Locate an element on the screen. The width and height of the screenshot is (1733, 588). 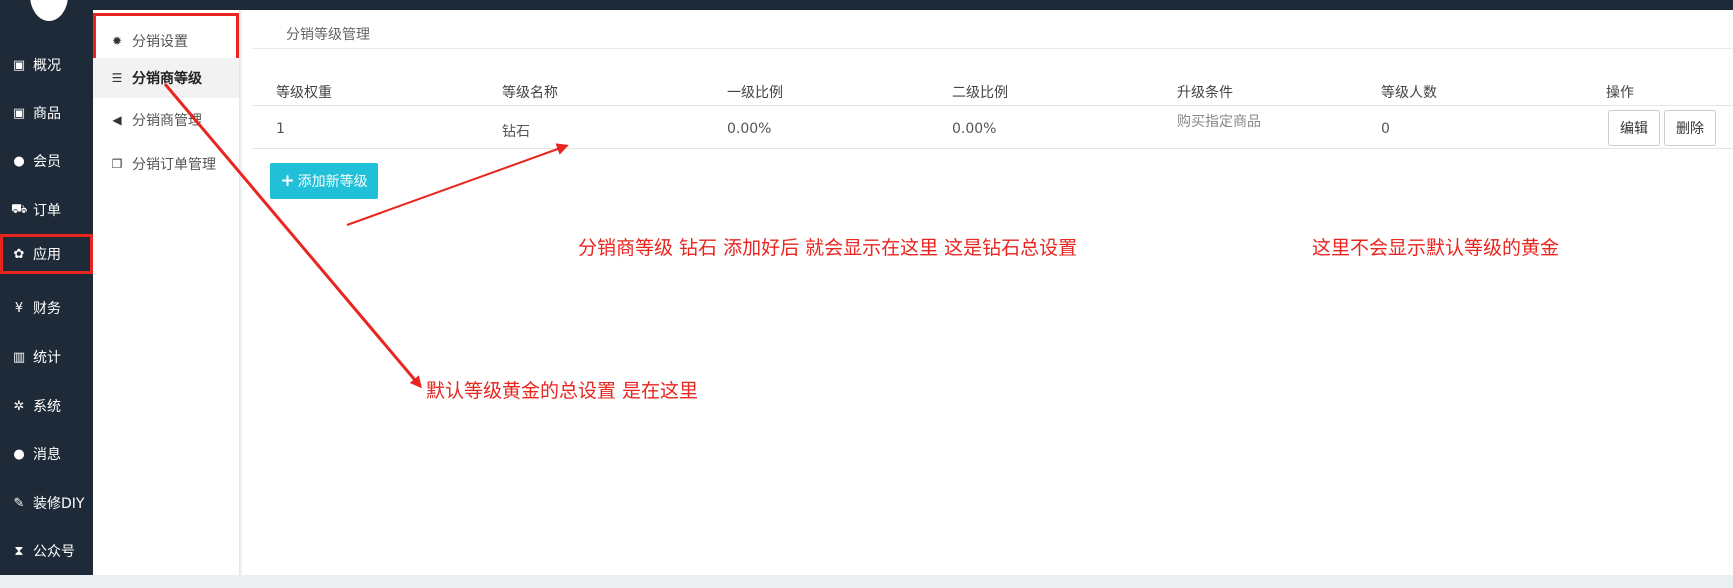
arrow-to-diamond-row is located at coordinates (457, 184).